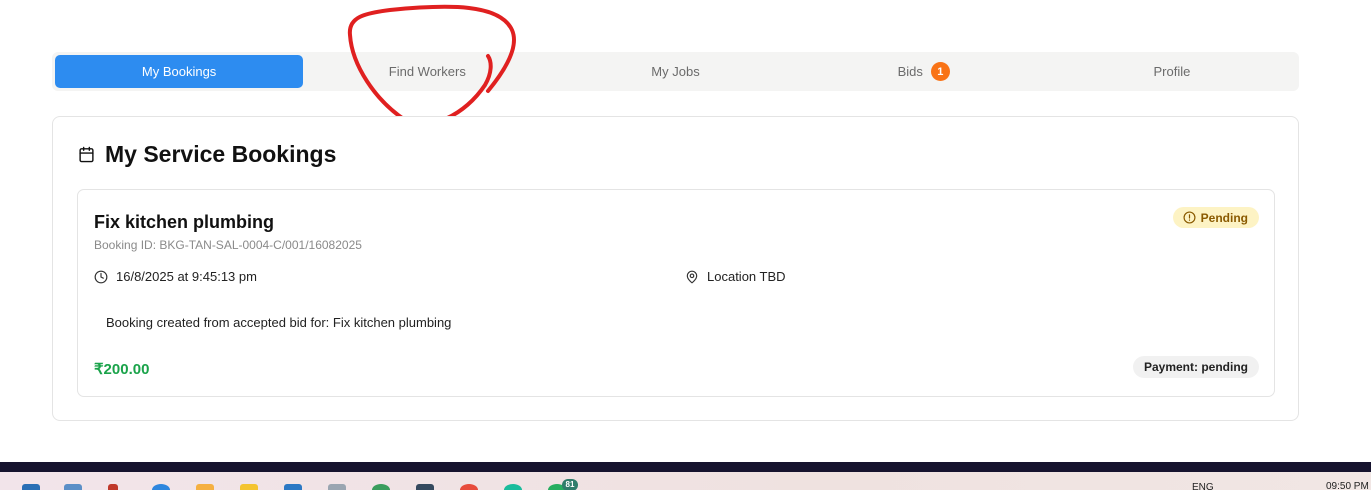 Image resolution: width=1371 pixels, height=490 pixels. I want to click on task-view-icon, so click(73, 487).